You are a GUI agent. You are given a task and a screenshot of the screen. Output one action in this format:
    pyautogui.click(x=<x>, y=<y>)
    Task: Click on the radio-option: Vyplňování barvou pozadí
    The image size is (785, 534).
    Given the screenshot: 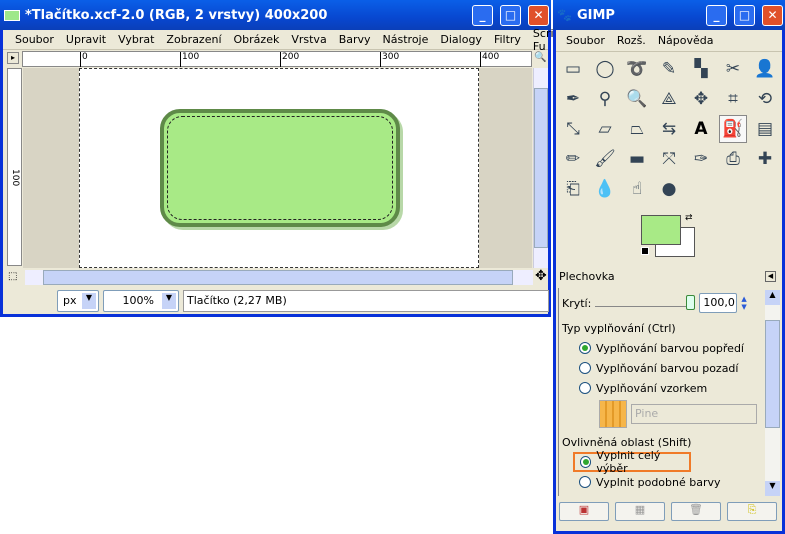 What is the action you would take?
    pyautogui.click(x=661, y=368)
    